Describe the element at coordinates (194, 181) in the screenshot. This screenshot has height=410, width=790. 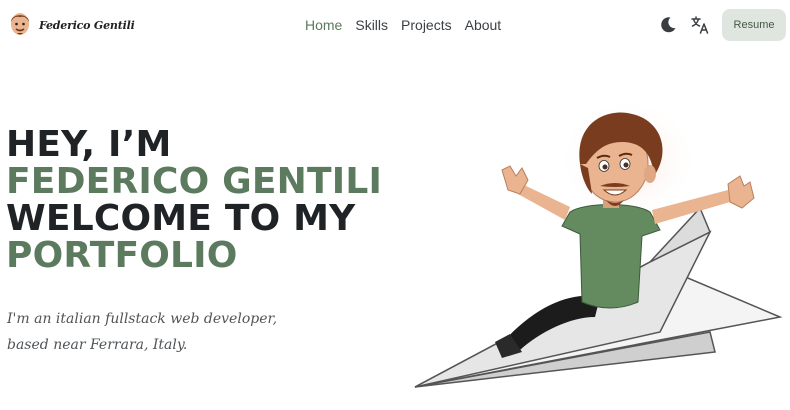
I see `hero-line-name: FEDERICO GENTILI` at that location.